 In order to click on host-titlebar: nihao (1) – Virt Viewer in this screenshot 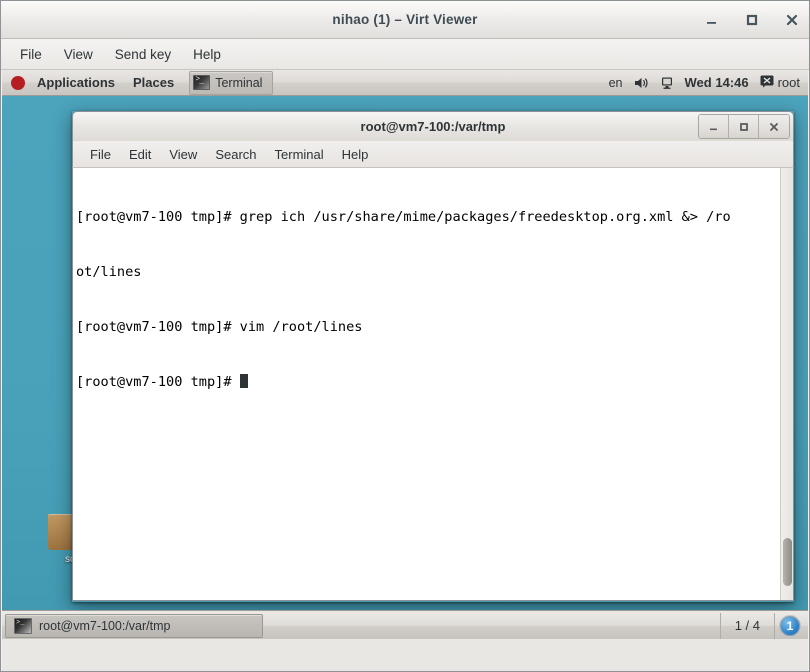, I will do `click(405, 20)`.